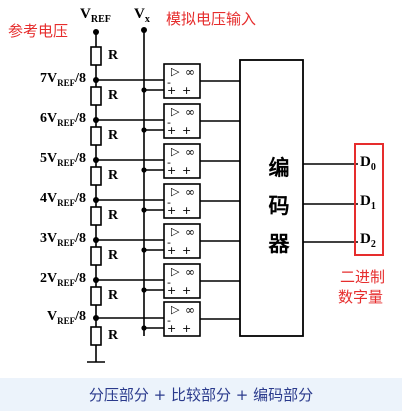 The image size is (402, 411). What do you see at coordinates (43, 278) in the screenshot?
I see `tap-coef: 2` at bounding box center [43, 278].